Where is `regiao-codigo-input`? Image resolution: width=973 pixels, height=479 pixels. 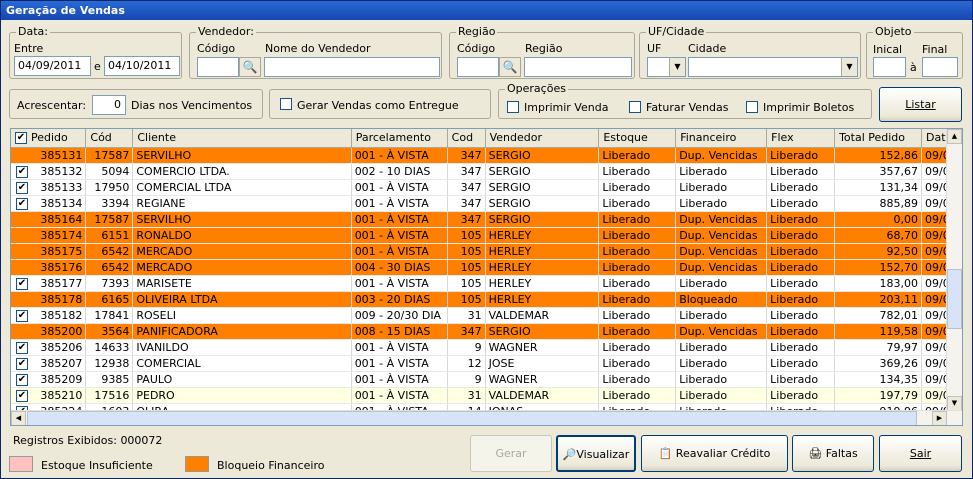
regiao-codigo-input is located at coordinates (478, 67).